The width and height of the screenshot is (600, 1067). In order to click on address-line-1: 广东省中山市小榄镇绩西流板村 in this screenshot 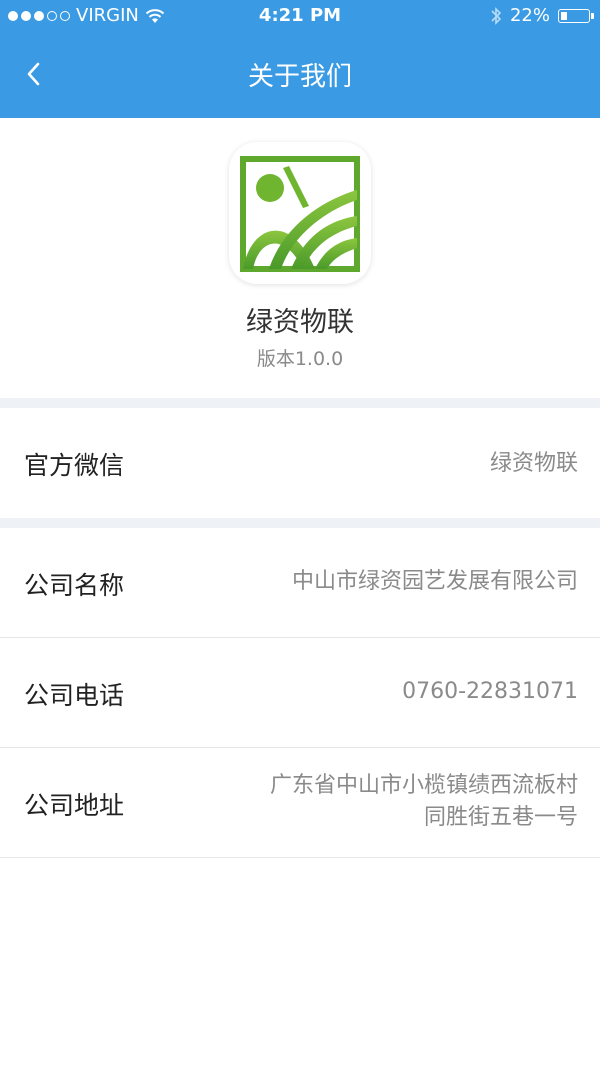, I will do `click(423, 785)`.